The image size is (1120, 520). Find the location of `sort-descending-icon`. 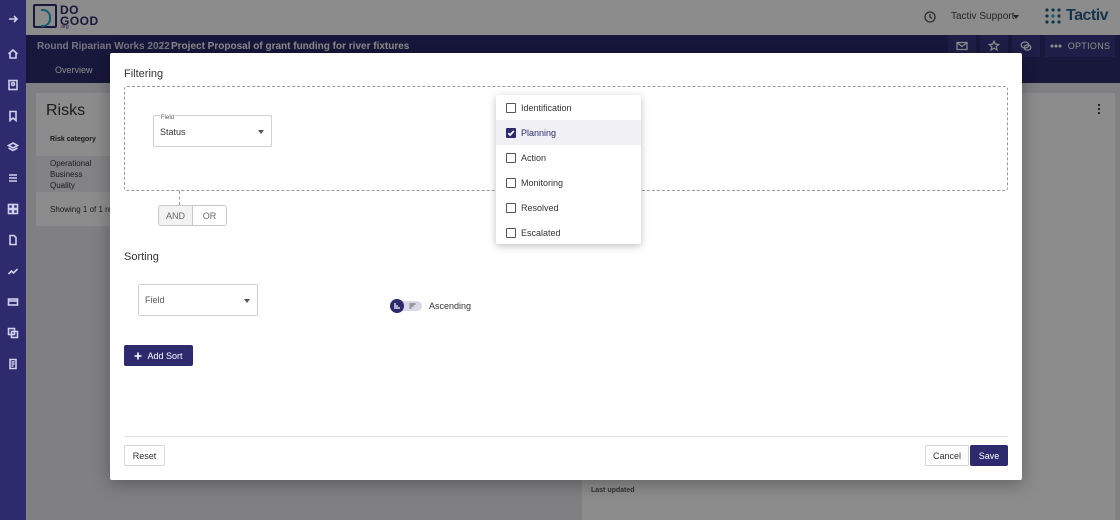

sort-descending-icon is located at coordinates (412, 306).